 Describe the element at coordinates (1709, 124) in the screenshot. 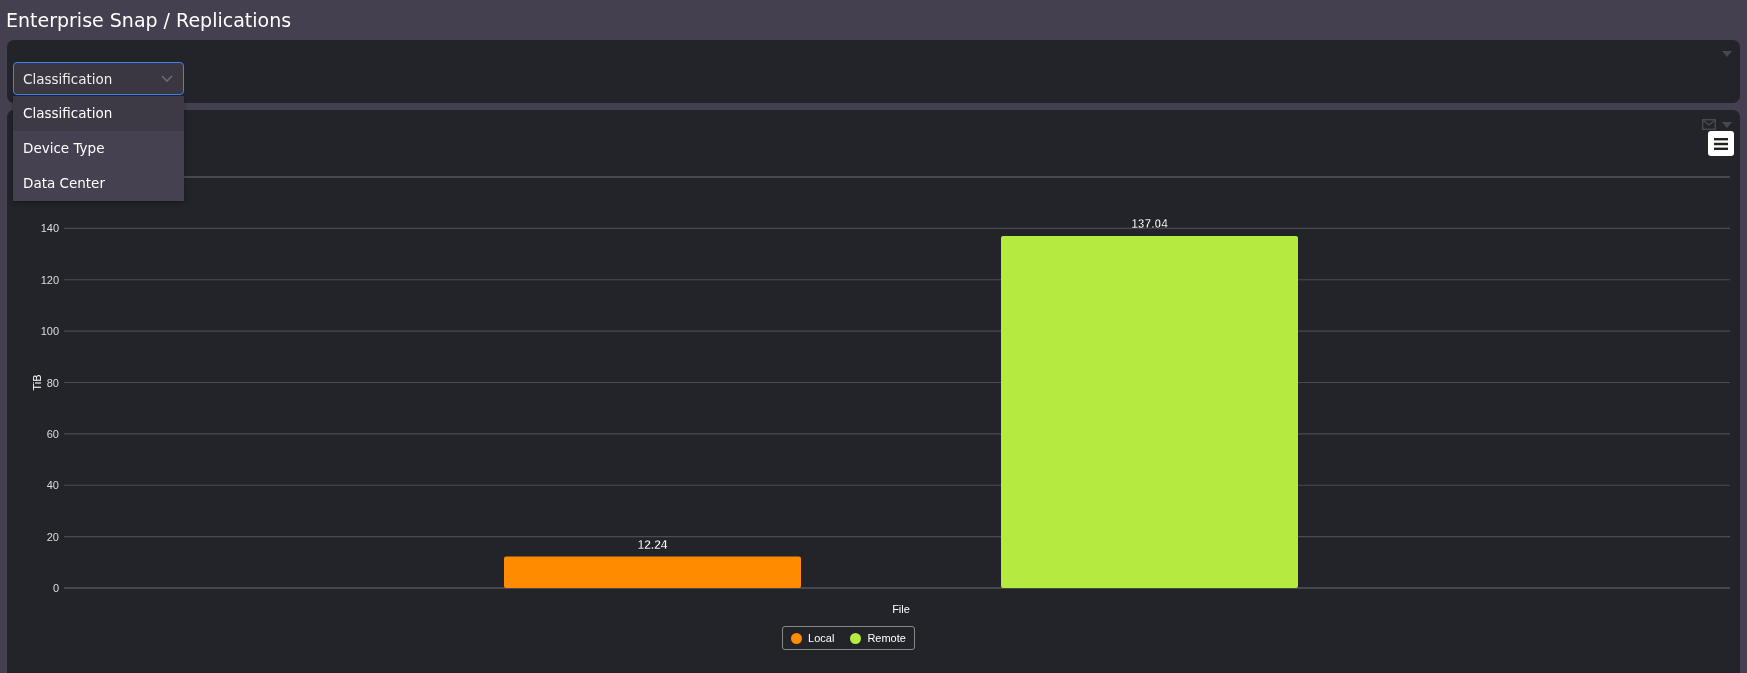

I see `mail-icon` at that location.